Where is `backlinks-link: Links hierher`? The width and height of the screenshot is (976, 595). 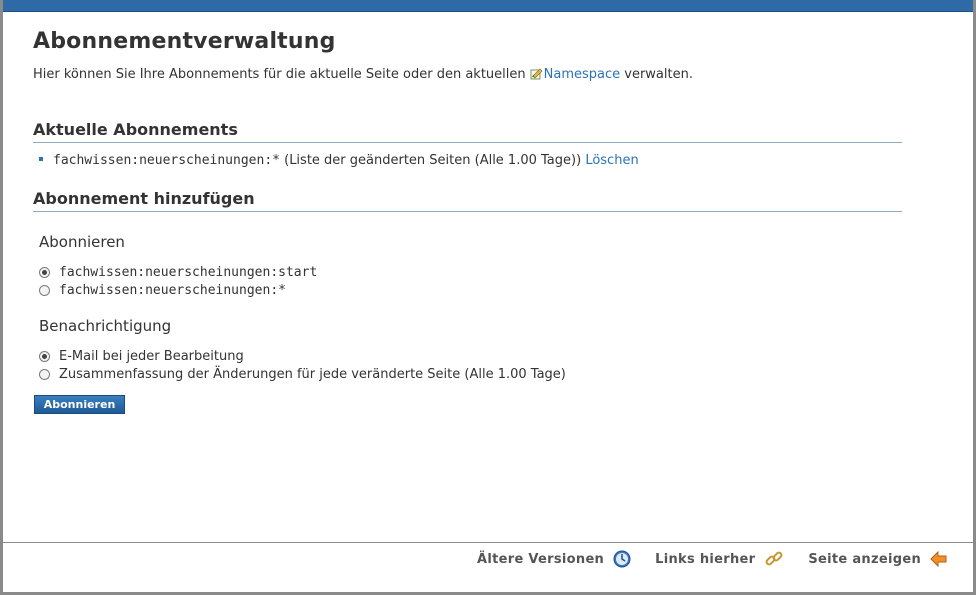
backlinks-link: Links hierher is located at coordinates (719, 559).